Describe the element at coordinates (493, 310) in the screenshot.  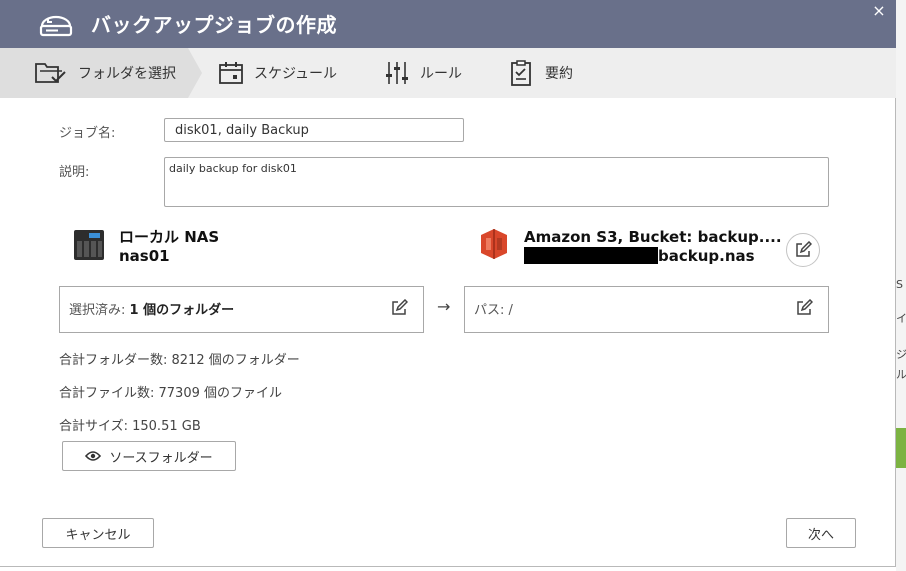
I see `destination-path: パス: /` at that location.